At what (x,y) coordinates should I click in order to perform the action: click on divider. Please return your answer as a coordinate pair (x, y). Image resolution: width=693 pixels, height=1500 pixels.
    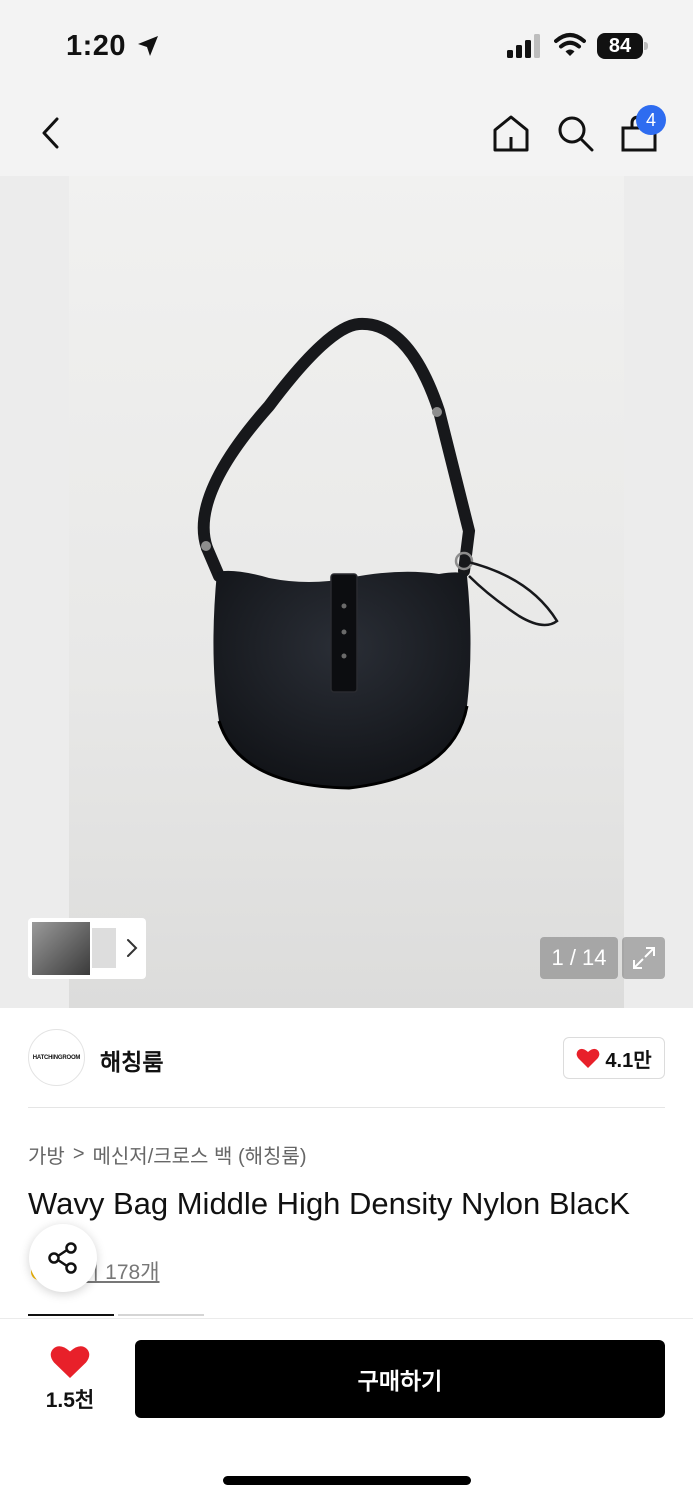
    Looking at the image, I should click on (346, 1107).